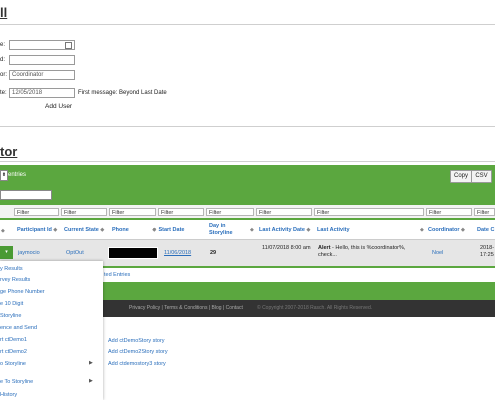 The height and width of the screenshot is (400, 495). What do you see at coordinates (133, 253) in the screenshot?
I see `phone-redacted` at bounding box center [133, 253].